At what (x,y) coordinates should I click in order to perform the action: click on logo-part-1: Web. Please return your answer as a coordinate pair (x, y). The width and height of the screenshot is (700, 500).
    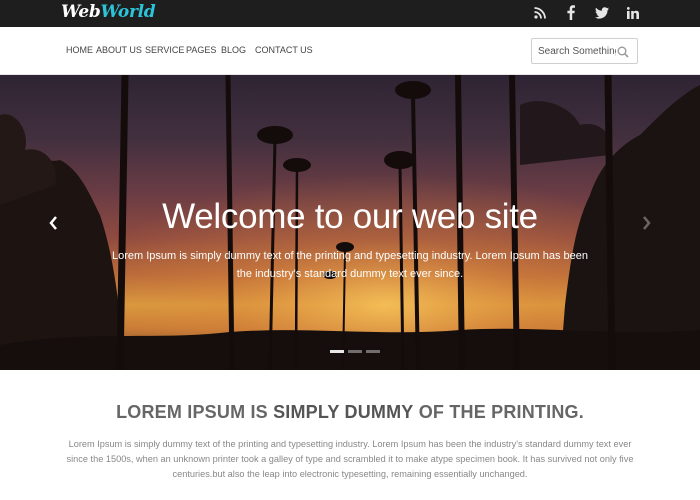
    Looking at the image, I should click on (81, 12).